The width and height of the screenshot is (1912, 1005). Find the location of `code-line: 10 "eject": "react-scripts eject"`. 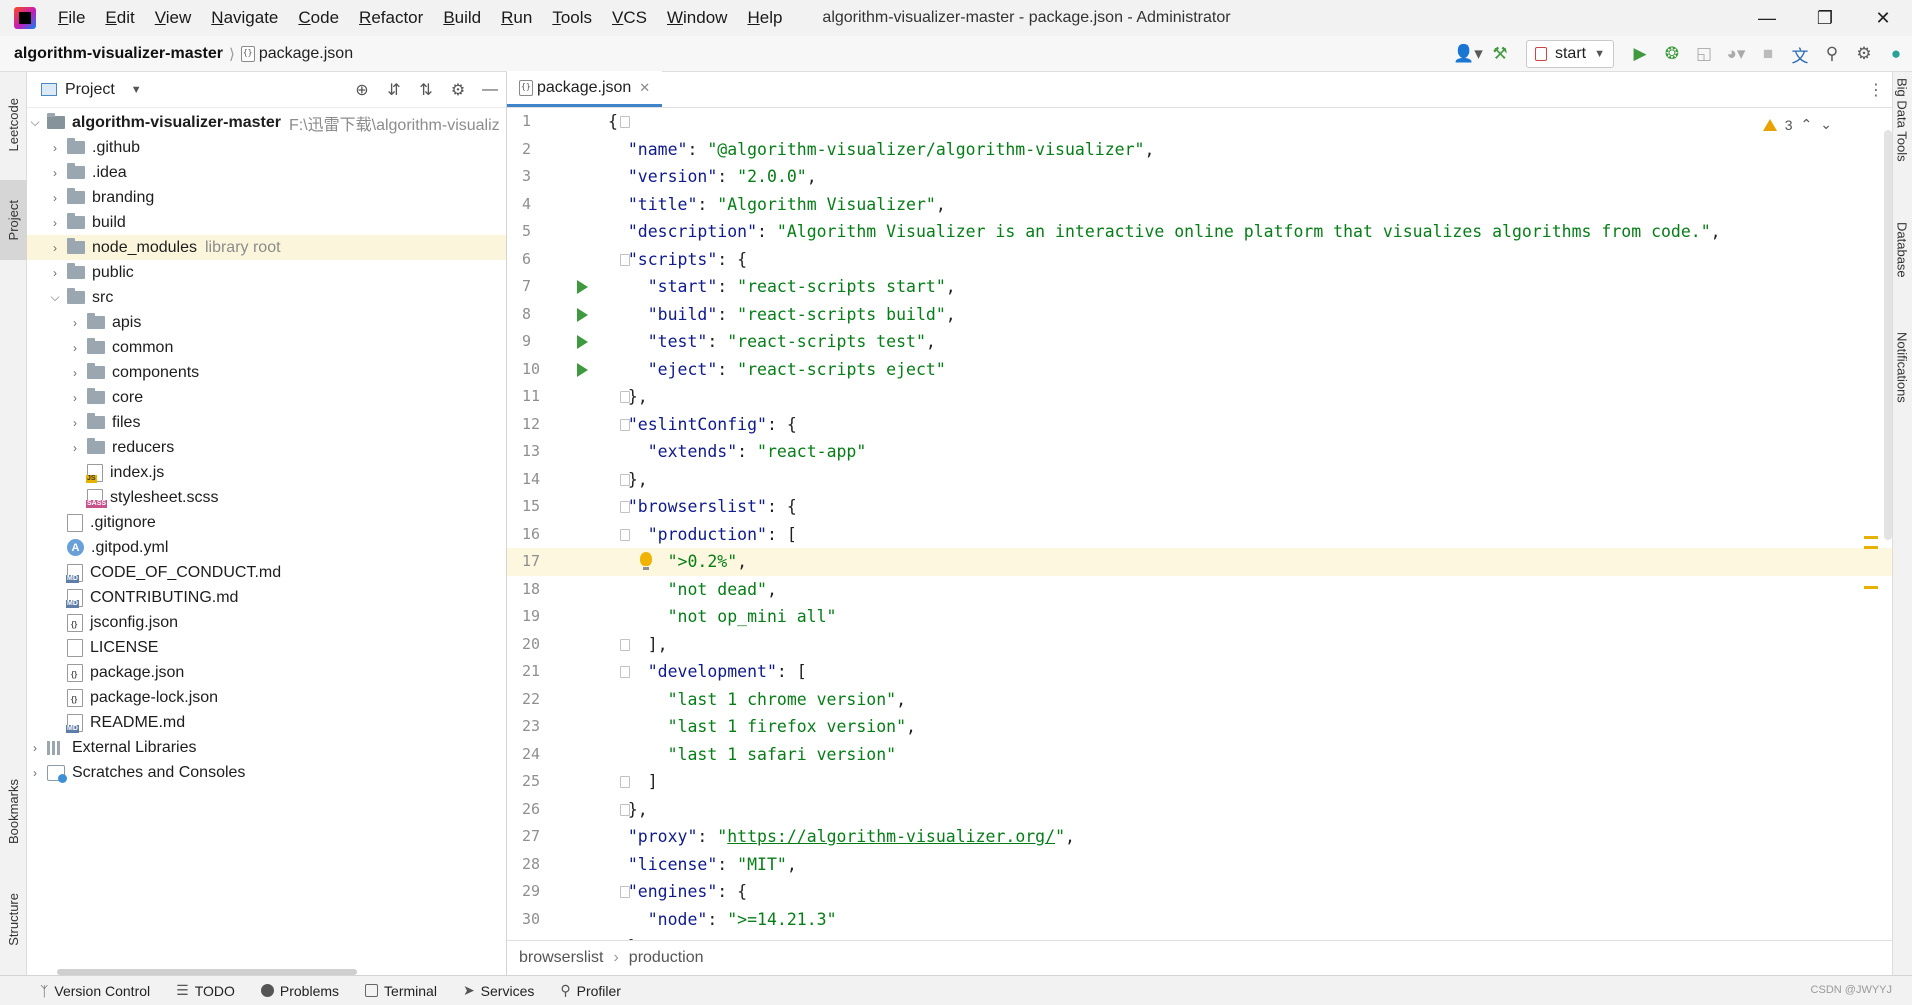

code-line: 10 "eject": "react-scripts eject" is located at coordinates (1199, 370).